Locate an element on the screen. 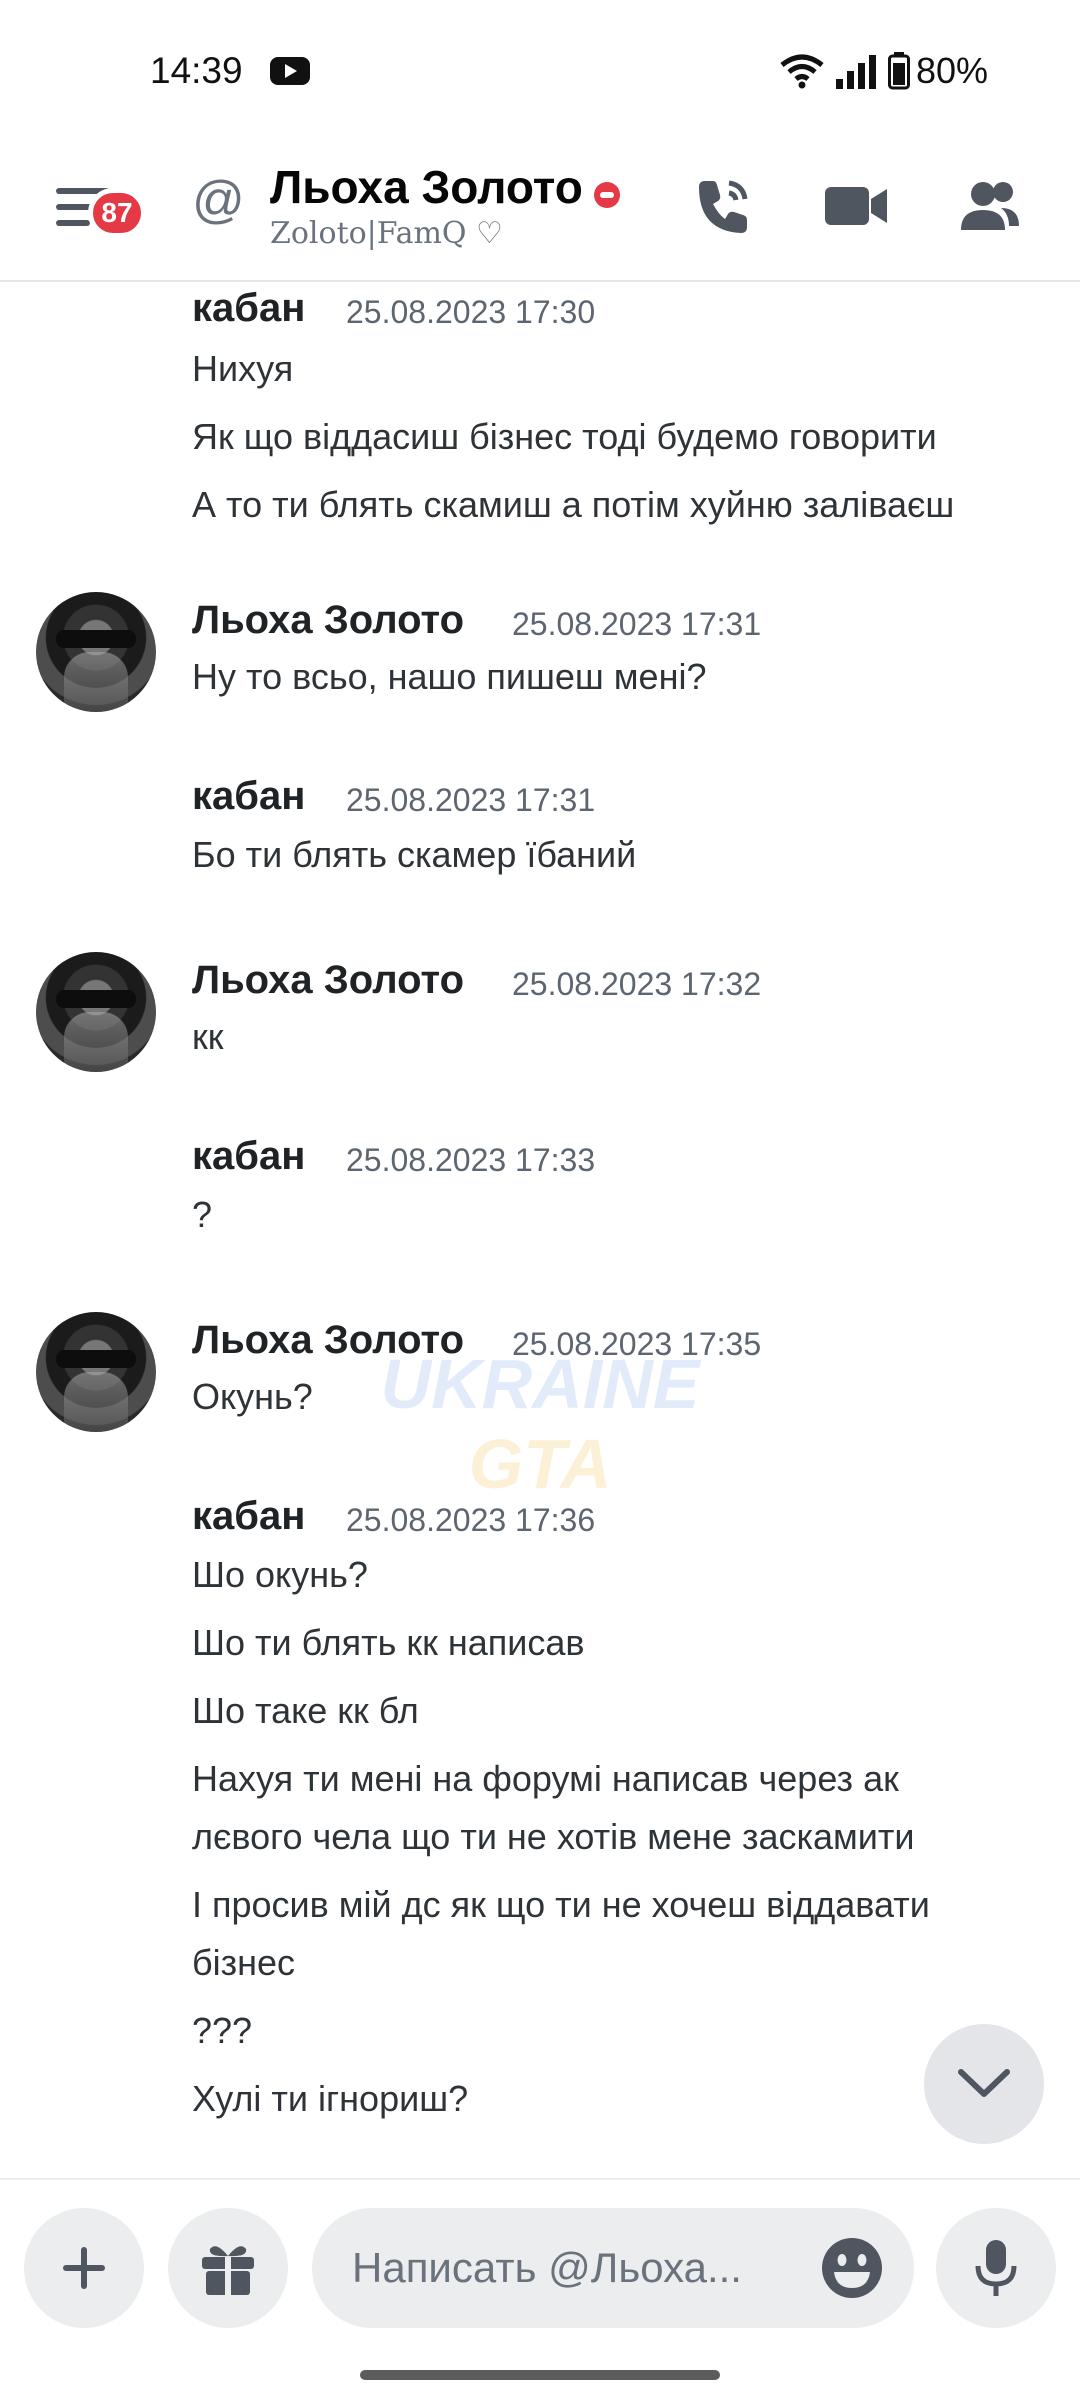  video-camera-icon is located at coordinates (856, 206).